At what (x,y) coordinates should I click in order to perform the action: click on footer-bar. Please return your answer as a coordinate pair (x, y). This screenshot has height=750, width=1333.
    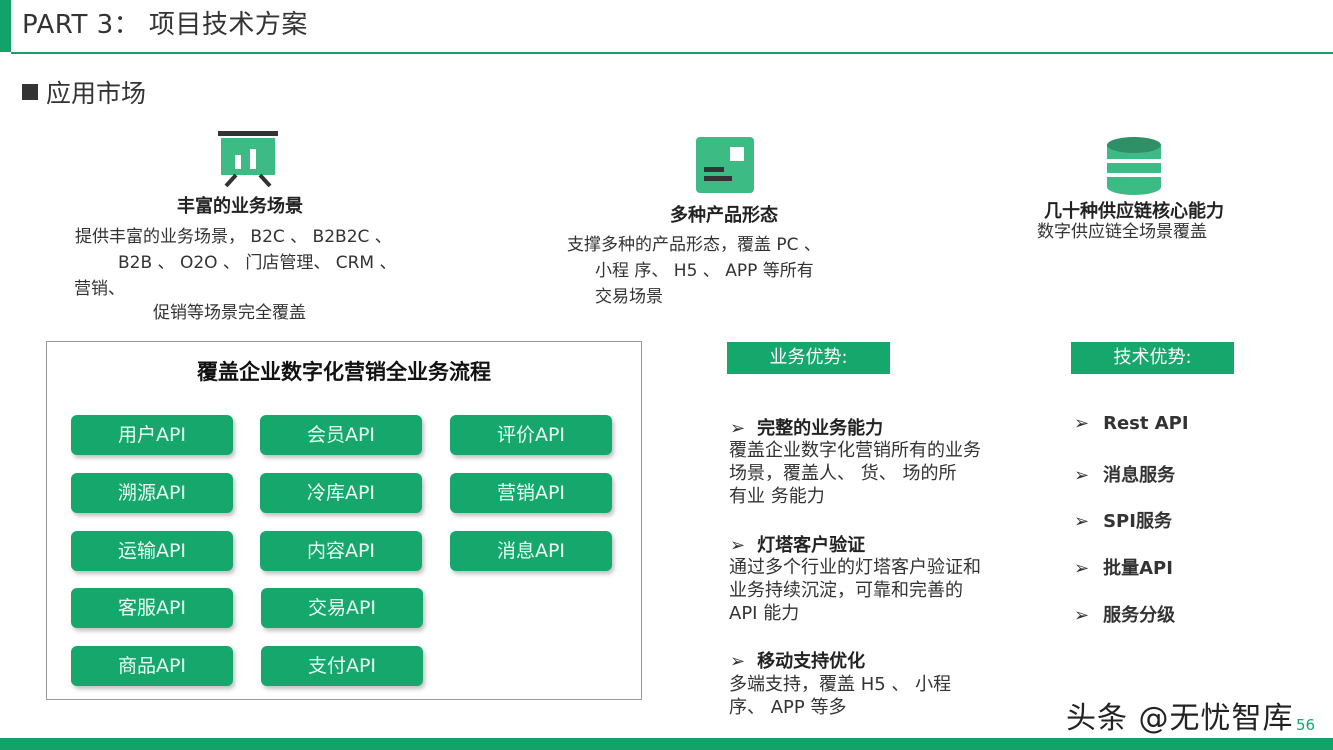
    Looking at the image, I should click on (666, 744).